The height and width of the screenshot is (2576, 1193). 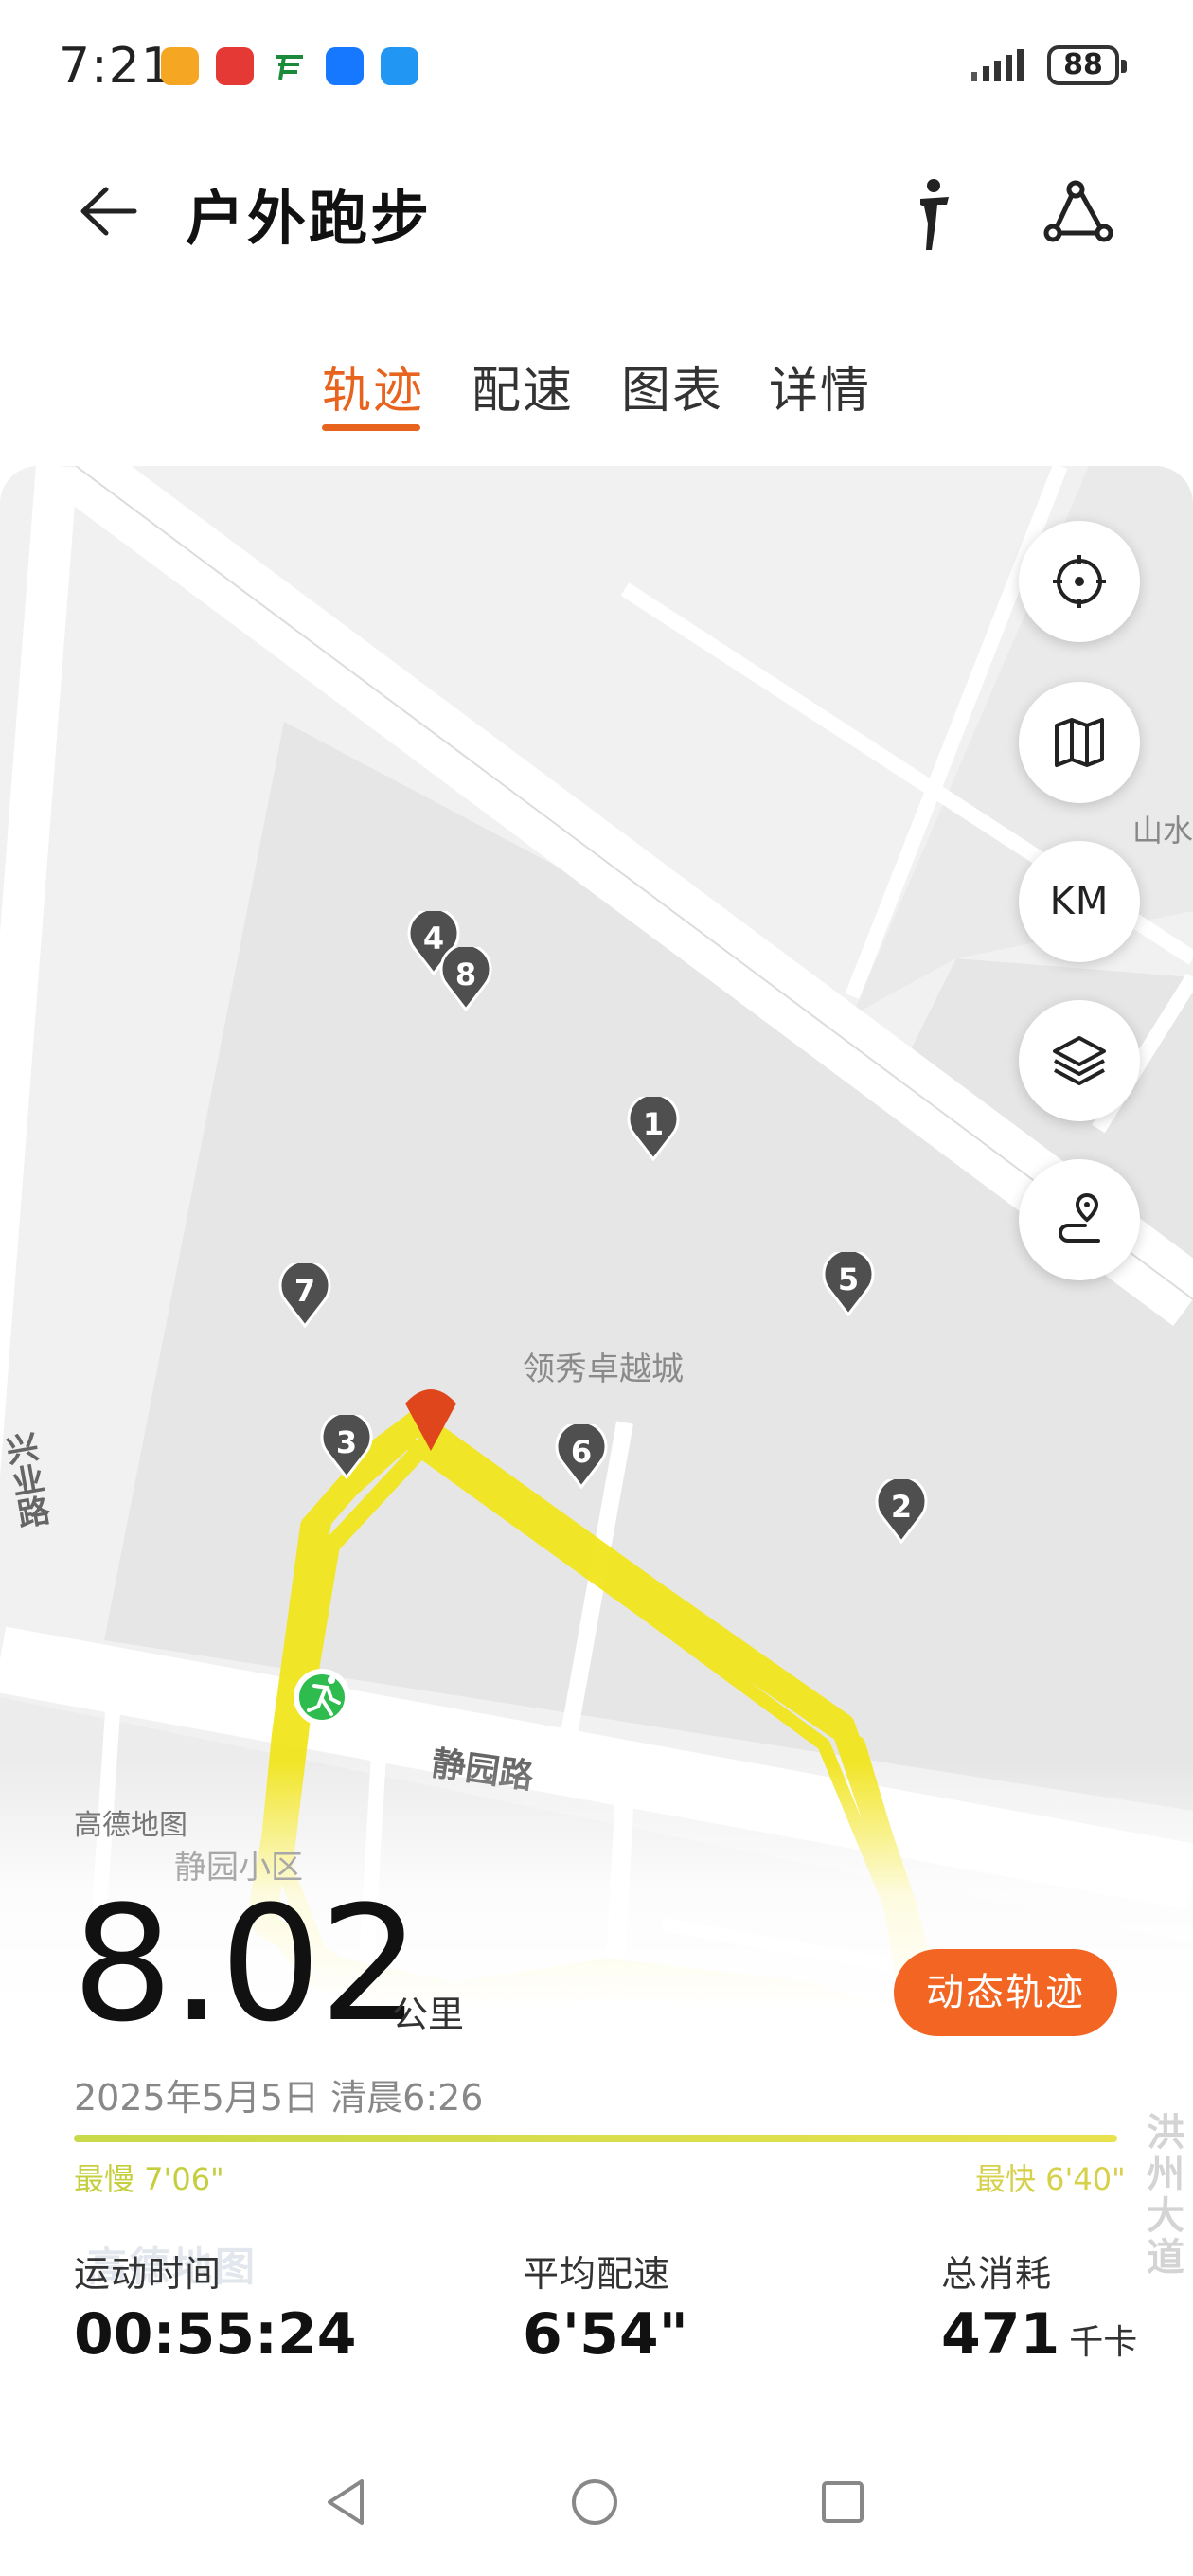 What do you see at coordinates (109, 211) in the screenshot?
I see `back-arrow-icon` at bounding box center [109, 211].